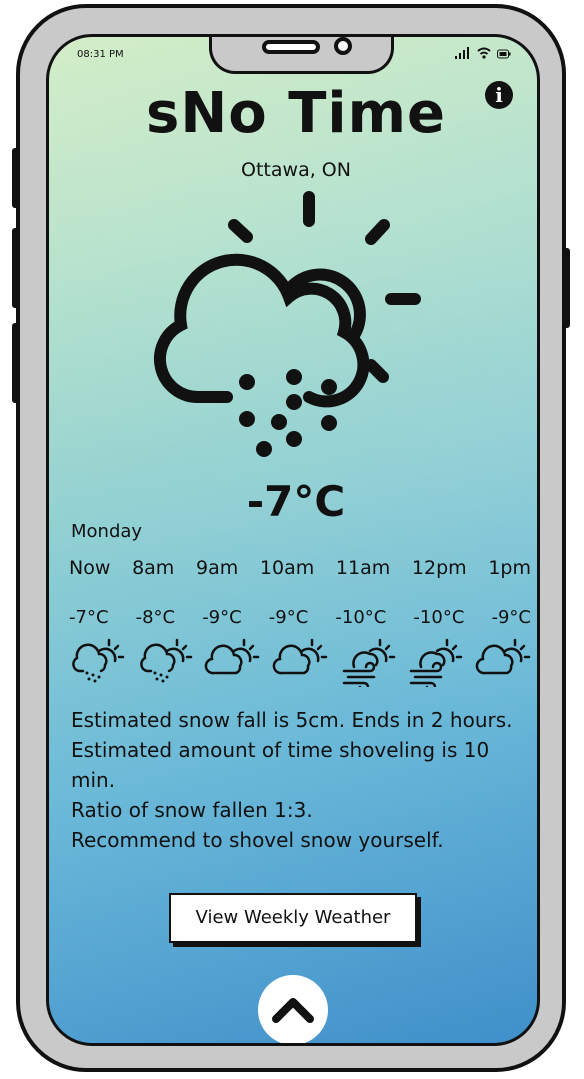 The height and width of the screenshot is (1079, 584). What do you see at coordinates (107, 531) in the screenshot?
I see `forecast-day: Monday` at bounding box center [107, 531].